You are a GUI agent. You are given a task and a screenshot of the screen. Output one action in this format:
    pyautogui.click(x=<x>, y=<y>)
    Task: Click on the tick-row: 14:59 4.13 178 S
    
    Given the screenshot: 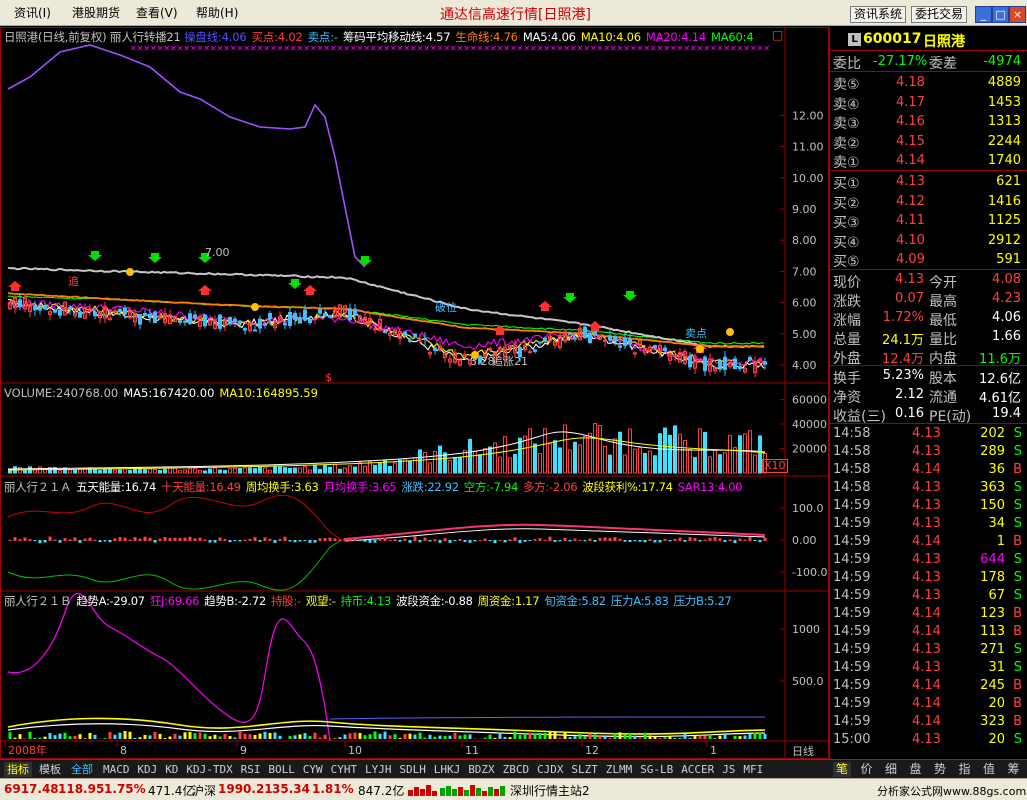 What is the action you would take?
    pyautogui.click(x=928, y=578)
    